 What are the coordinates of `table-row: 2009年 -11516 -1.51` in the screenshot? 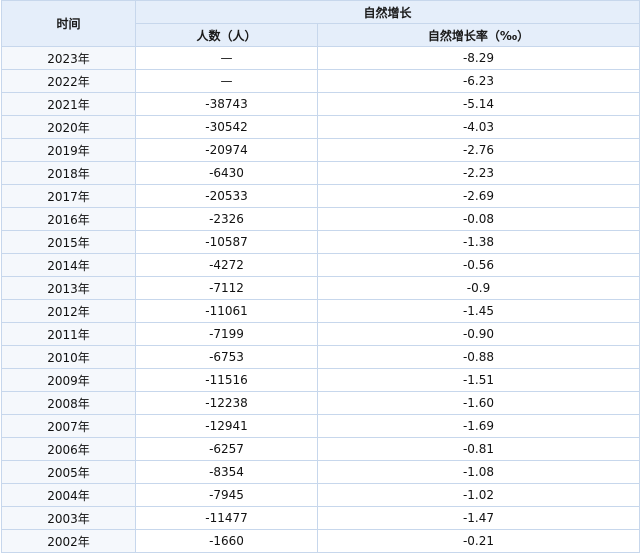 It's located at (320, 380).